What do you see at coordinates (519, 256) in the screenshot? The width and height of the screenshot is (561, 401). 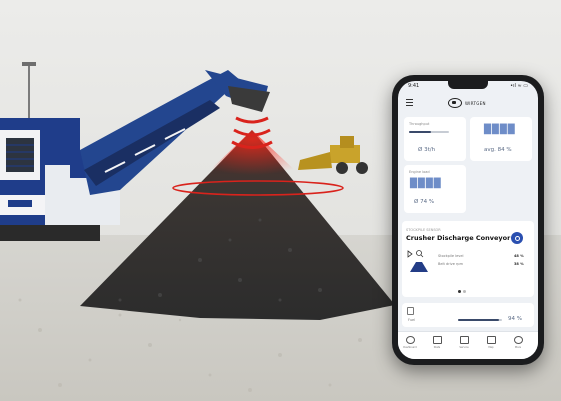 I see `metric-value: 48 %` at bounding box center [519, 256].